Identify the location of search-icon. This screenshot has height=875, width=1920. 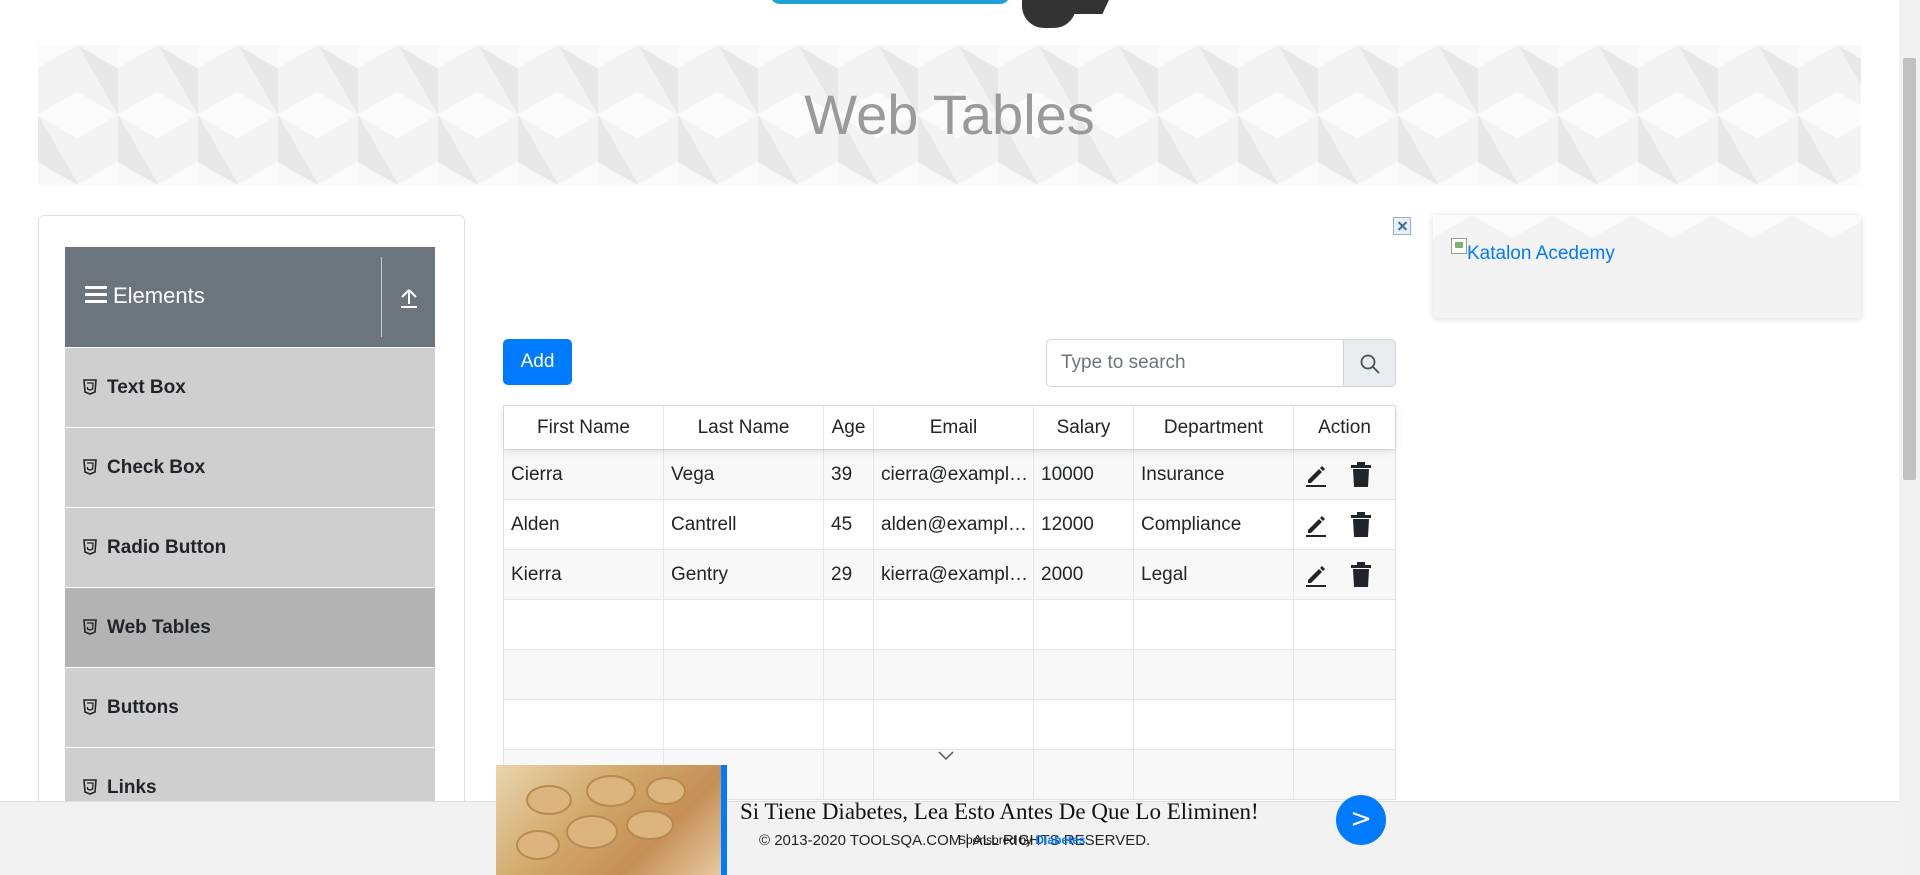
(1370, 364).